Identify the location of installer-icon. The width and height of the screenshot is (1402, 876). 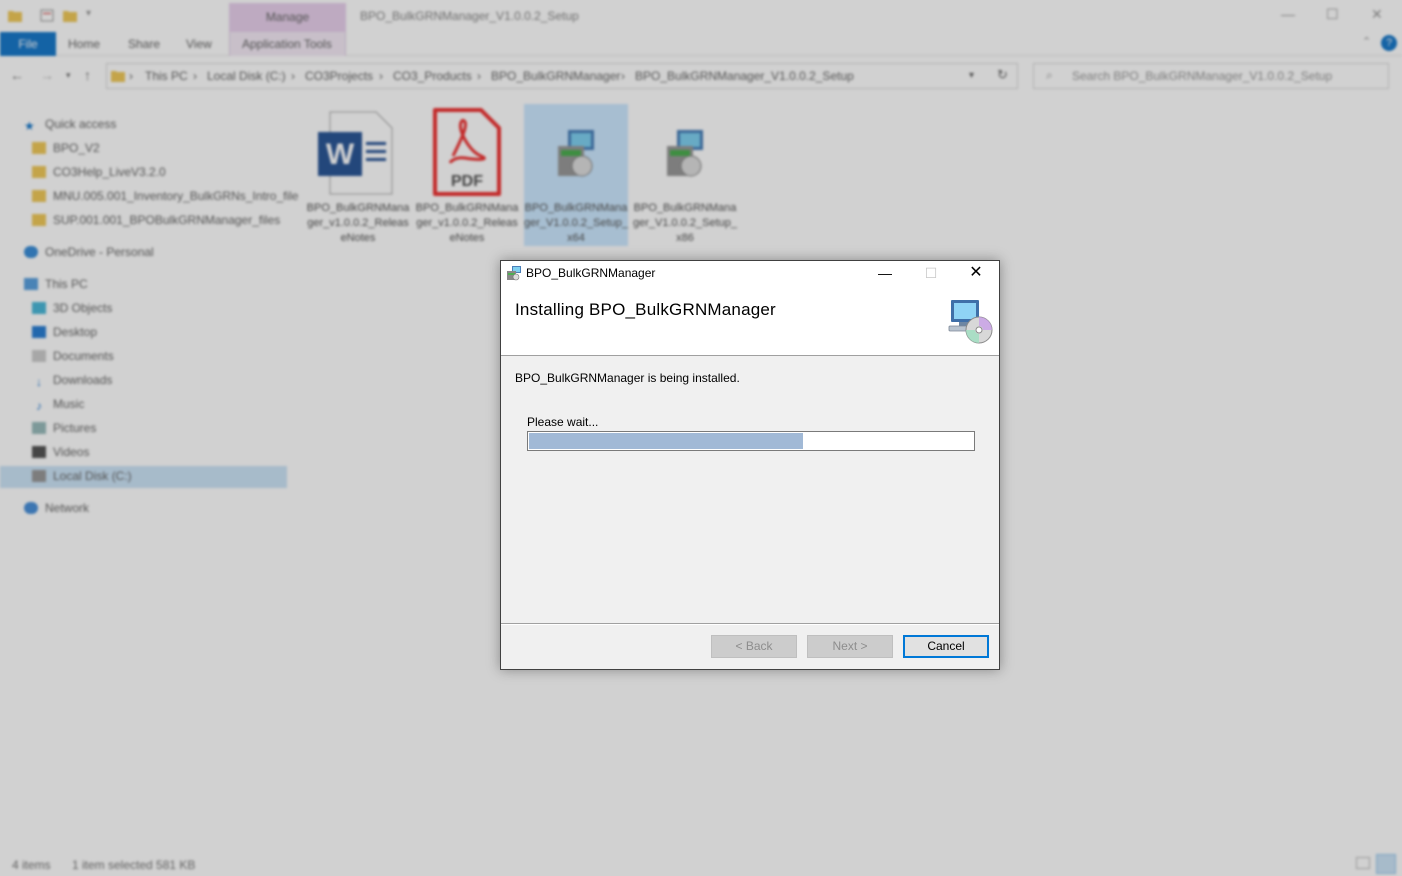
(514, 273).